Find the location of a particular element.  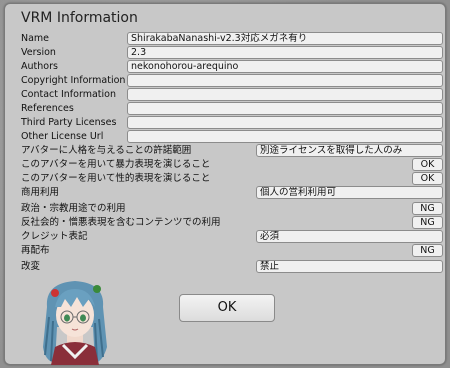

version-field: 2.3 is located at coordinates (285, 52).